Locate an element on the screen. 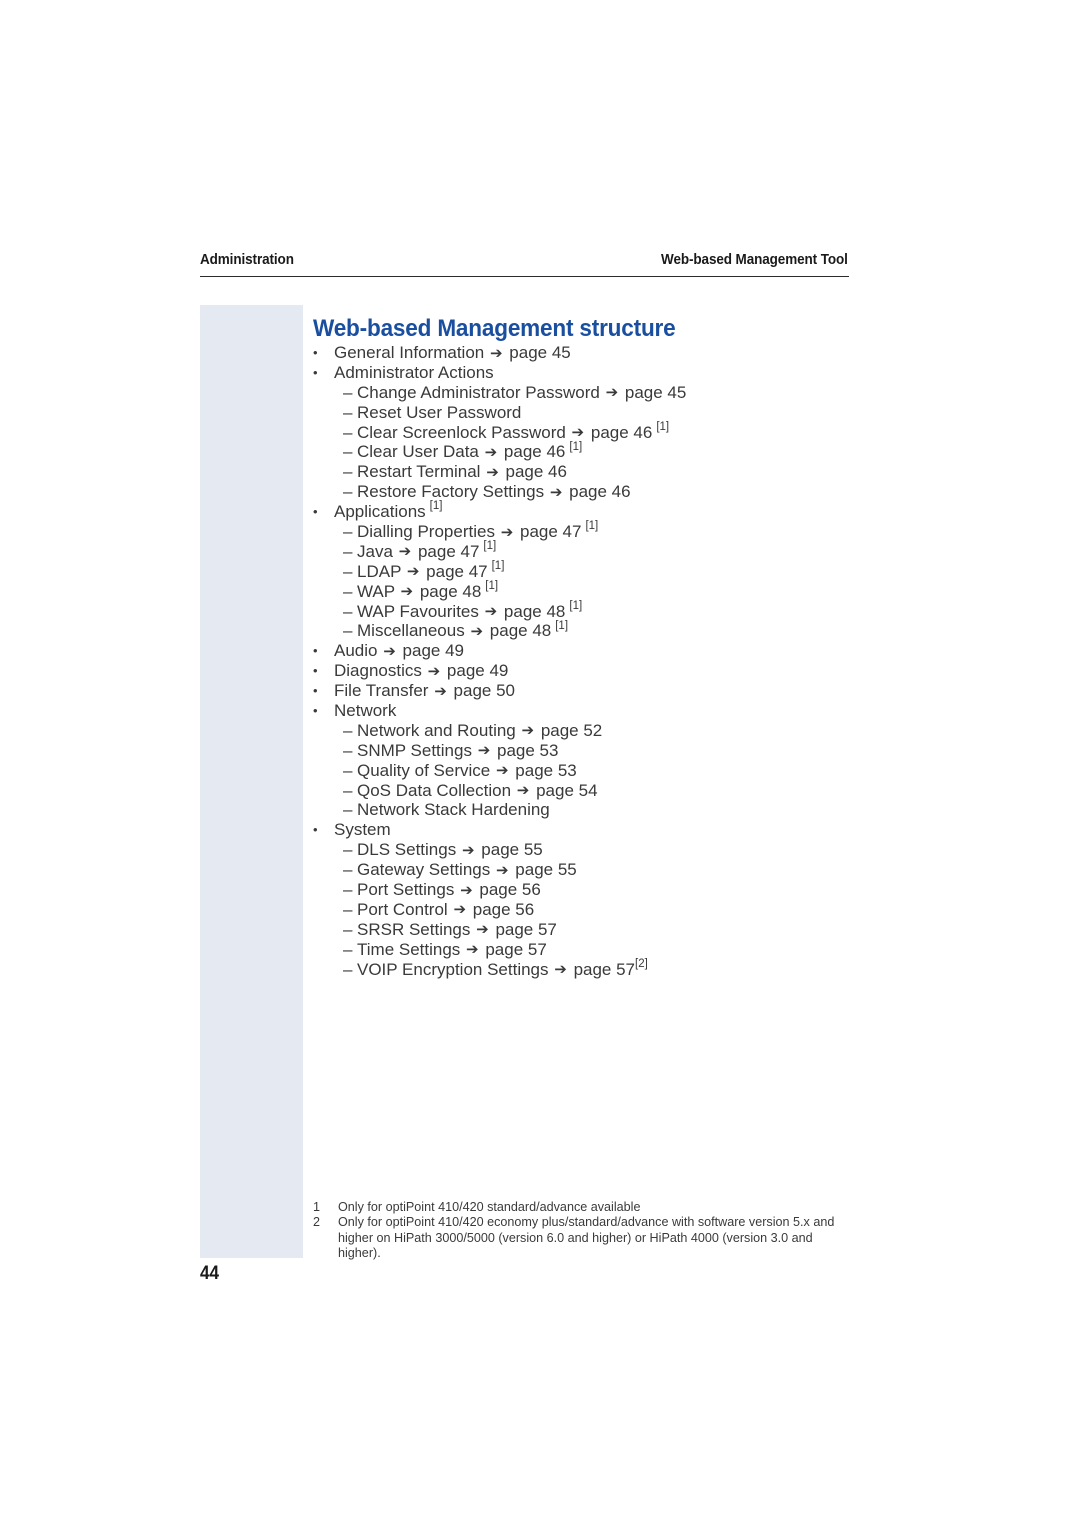 The height and width of the screenshot is (1528, 1080). structure-list-item-label: Restart Terminal is located at coordinates (419, 472).